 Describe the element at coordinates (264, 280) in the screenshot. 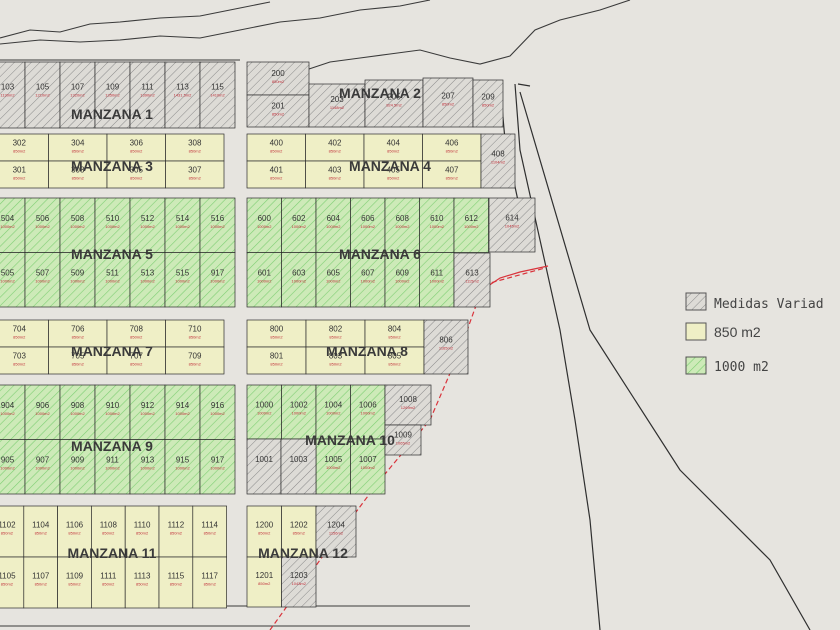

I see `lot-601: 6011000m2` at that location.